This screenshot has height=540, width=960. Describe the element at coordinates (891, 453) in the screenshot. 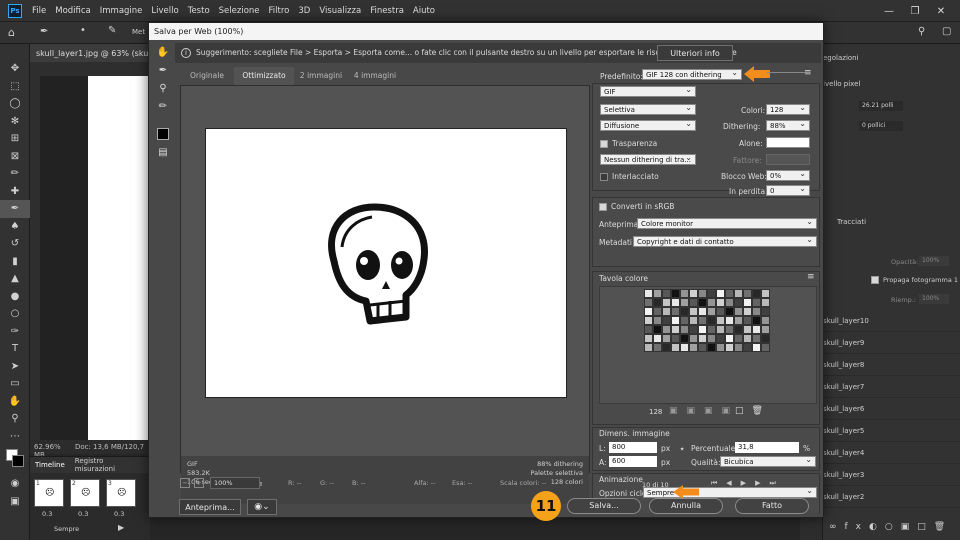

I see `layer-row: skull_layer4` at that location.